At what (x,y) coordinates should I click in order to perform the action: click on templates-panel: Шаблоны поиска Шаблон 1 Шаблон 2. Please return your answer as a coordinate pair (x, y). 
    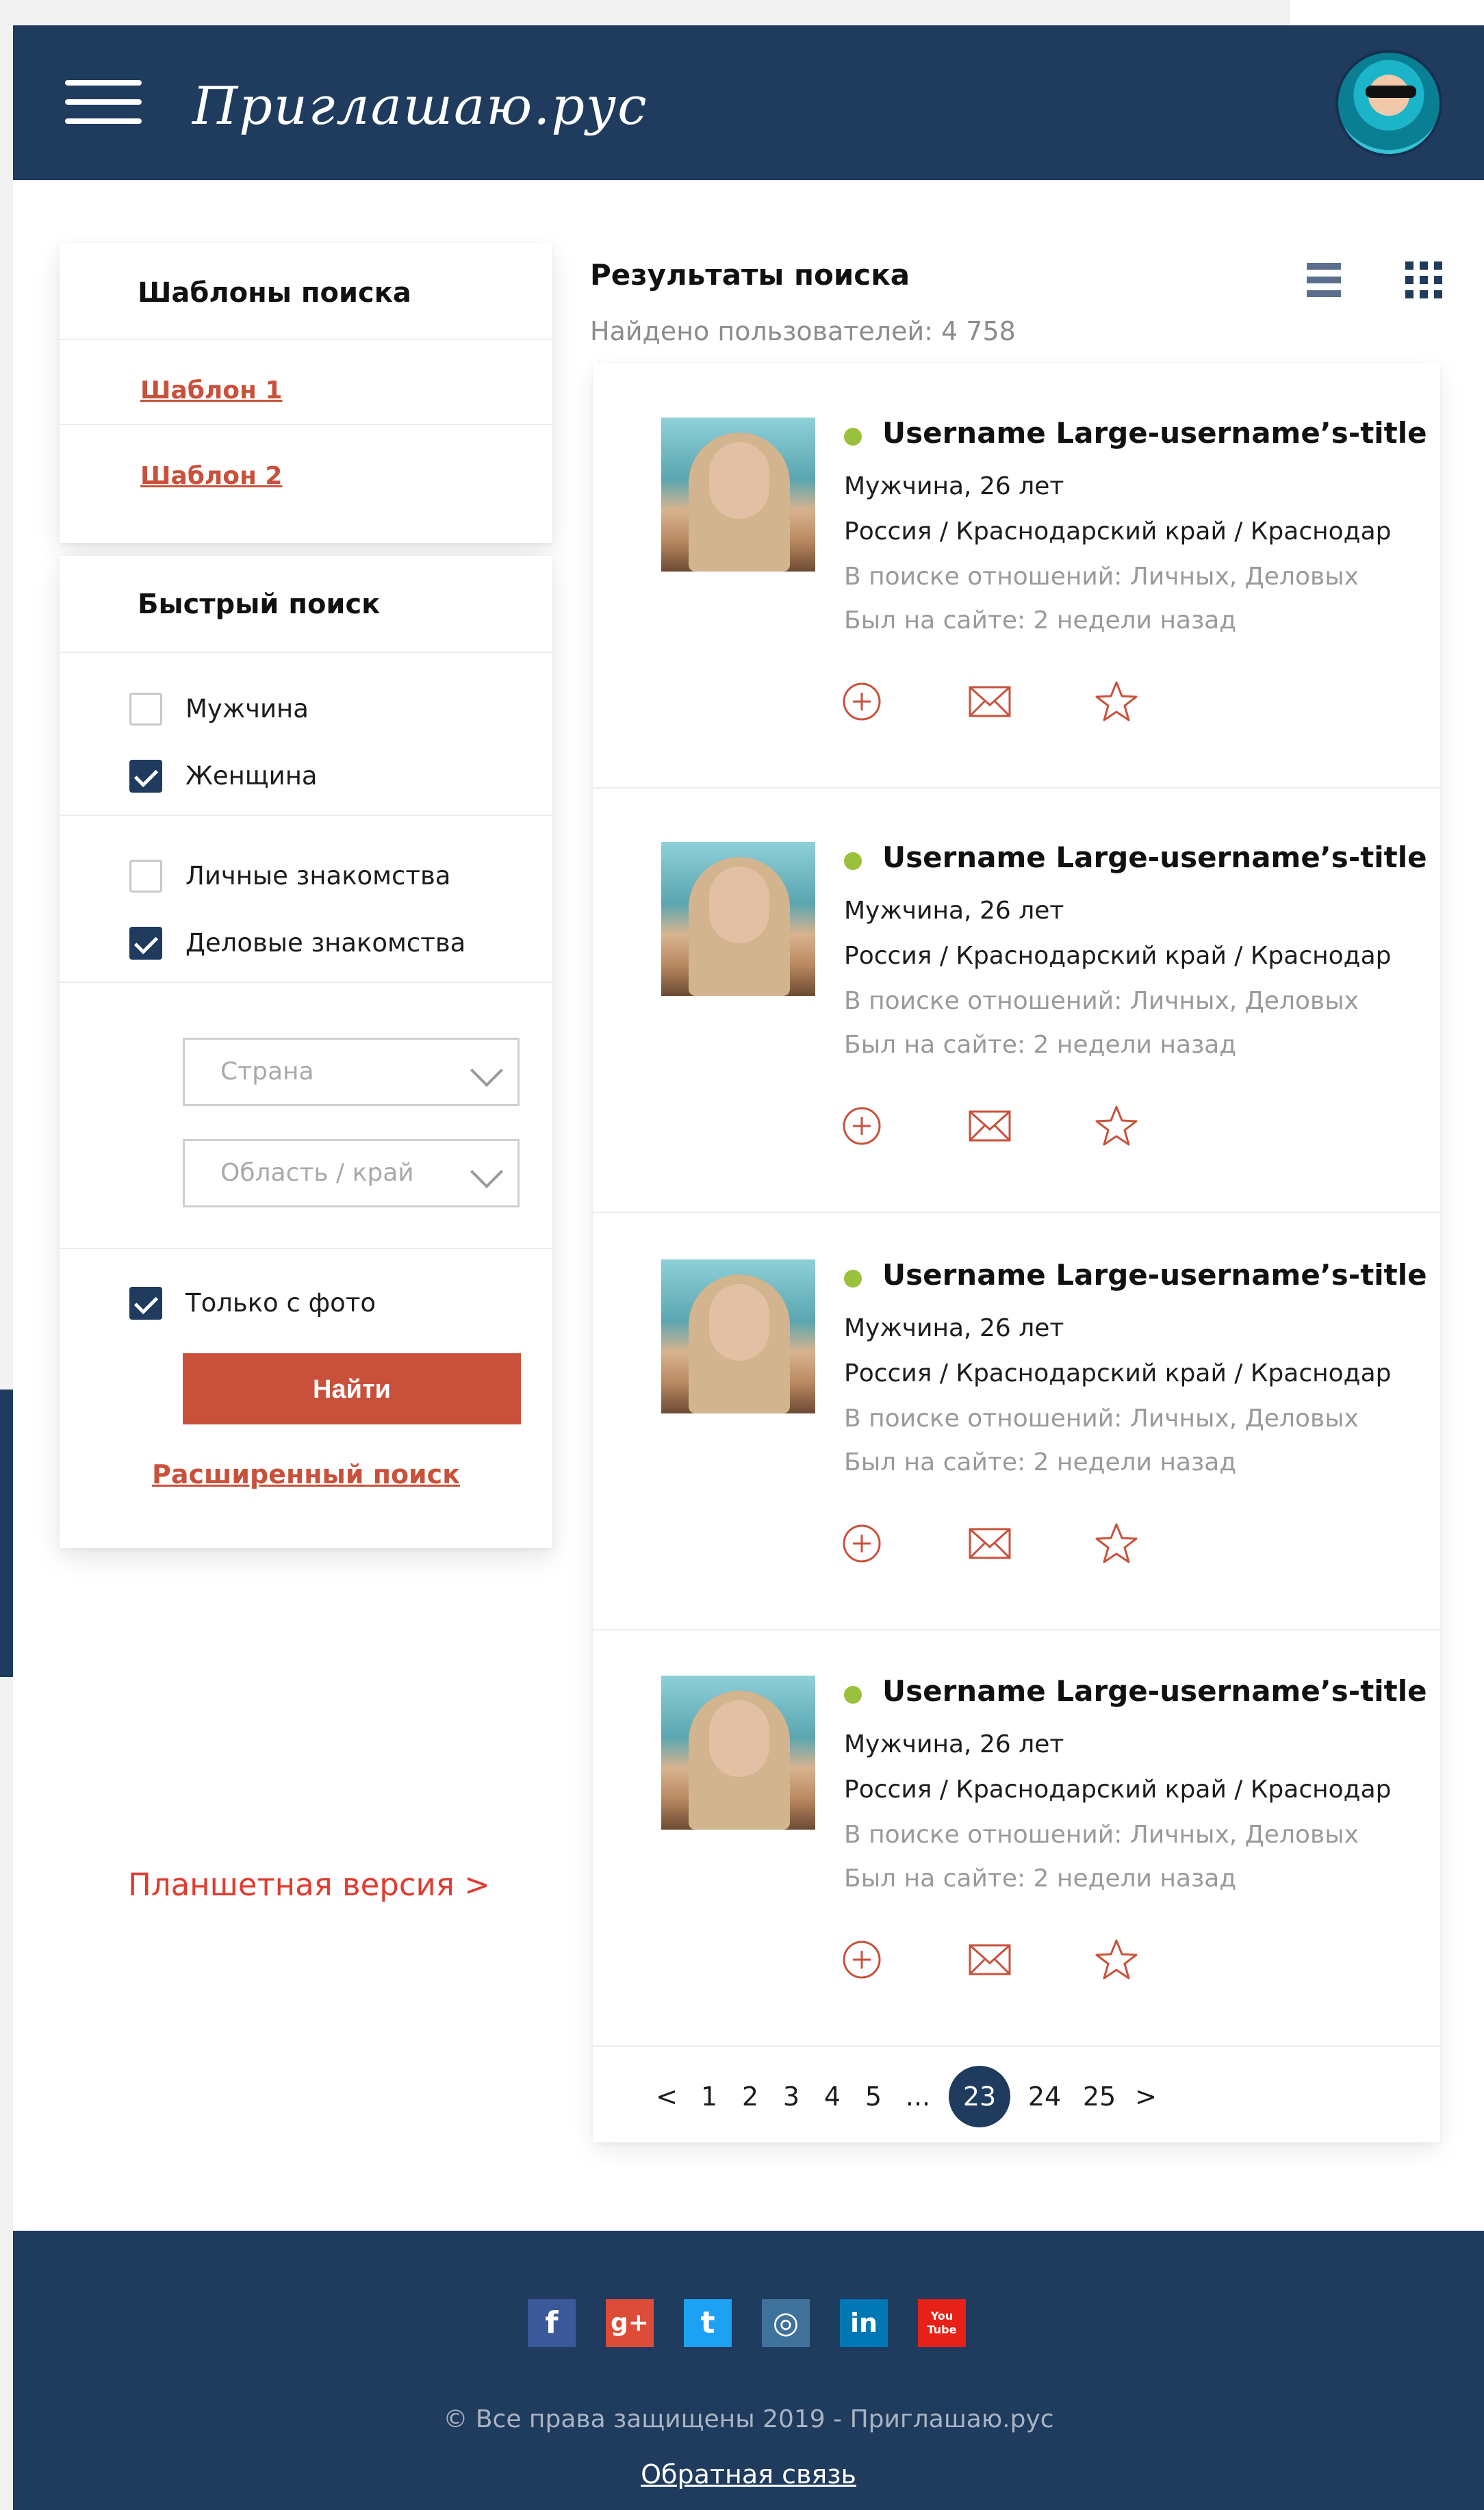
    Looking at the image, I should click on (306, 393).